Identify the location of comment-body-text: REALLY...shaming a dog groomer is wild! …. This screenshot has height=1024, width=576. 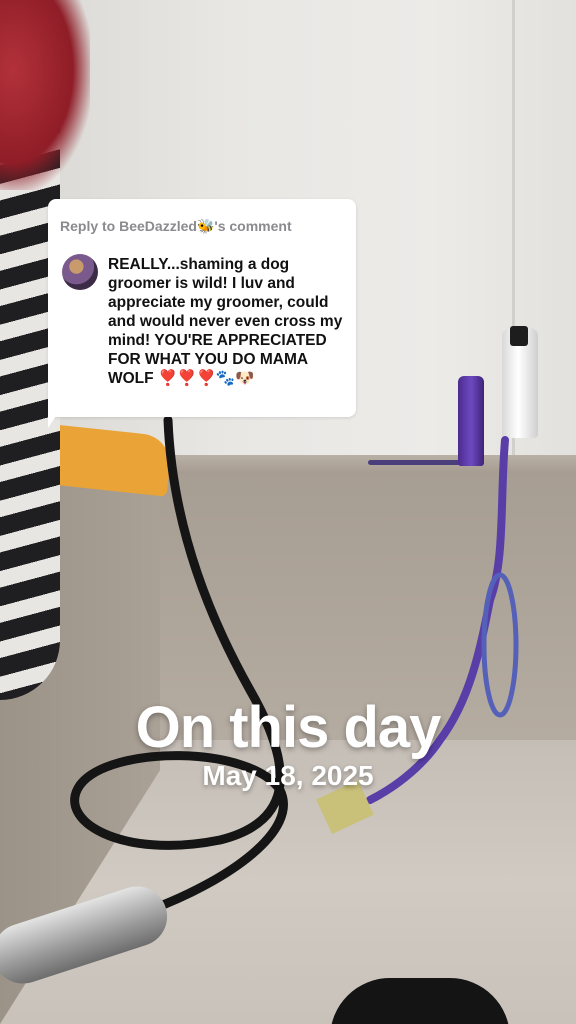
(225, 321).